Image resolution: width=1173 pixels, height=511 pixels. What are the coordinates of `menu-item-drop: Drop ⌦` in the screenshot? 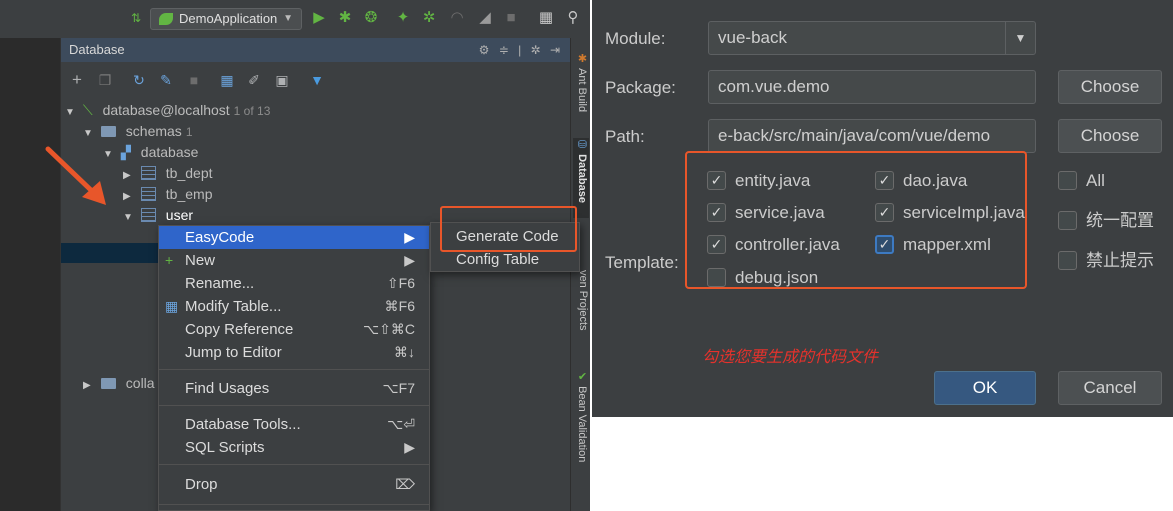 It's located at (294, 484).